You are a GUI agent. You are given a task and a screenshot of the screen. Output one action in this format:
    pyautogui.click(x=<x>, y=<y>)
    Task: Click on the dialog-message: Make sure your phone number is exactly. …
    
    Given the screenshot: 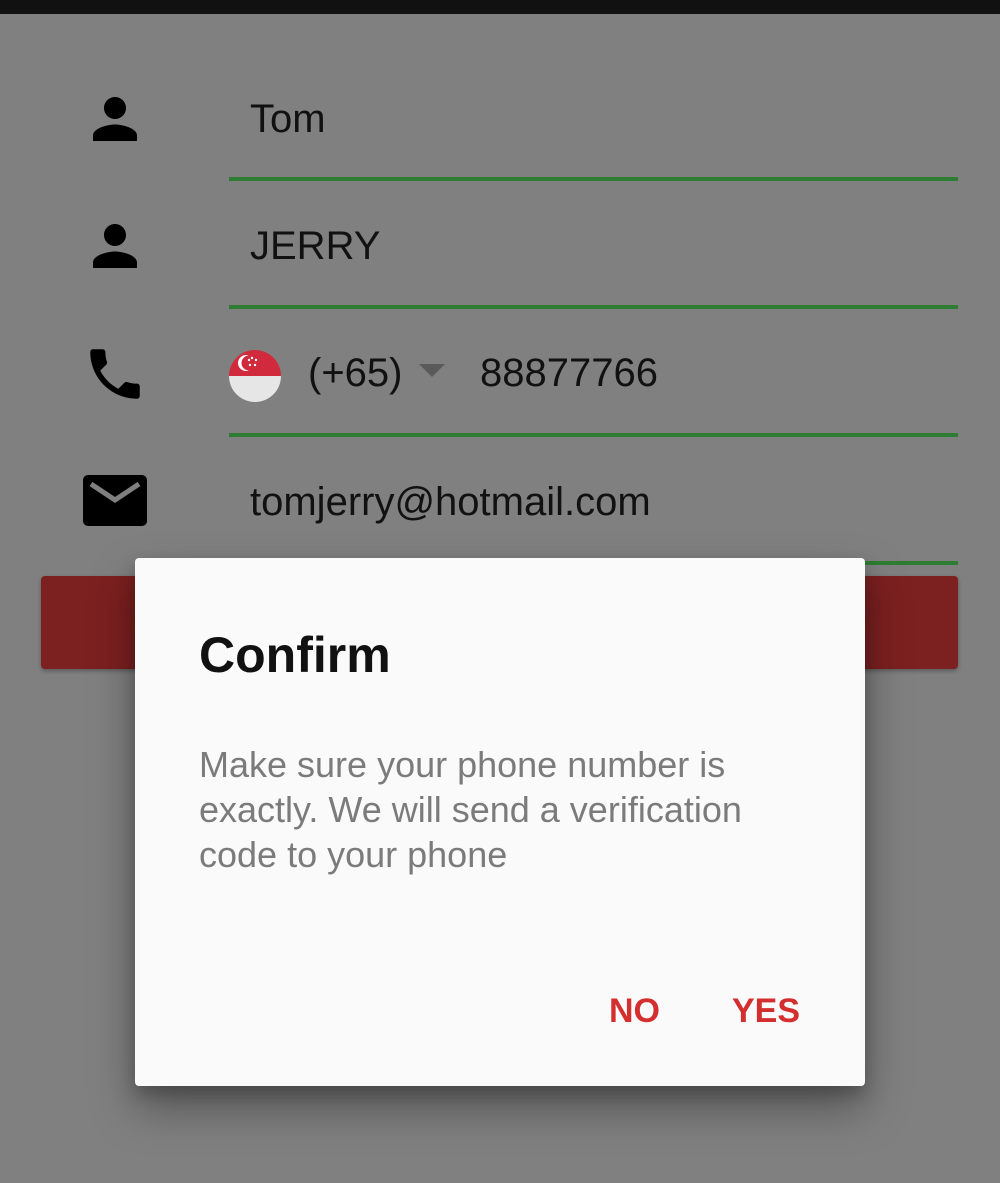 What is the action you would take?
    pyautogui.click(x=470, y=809)
    